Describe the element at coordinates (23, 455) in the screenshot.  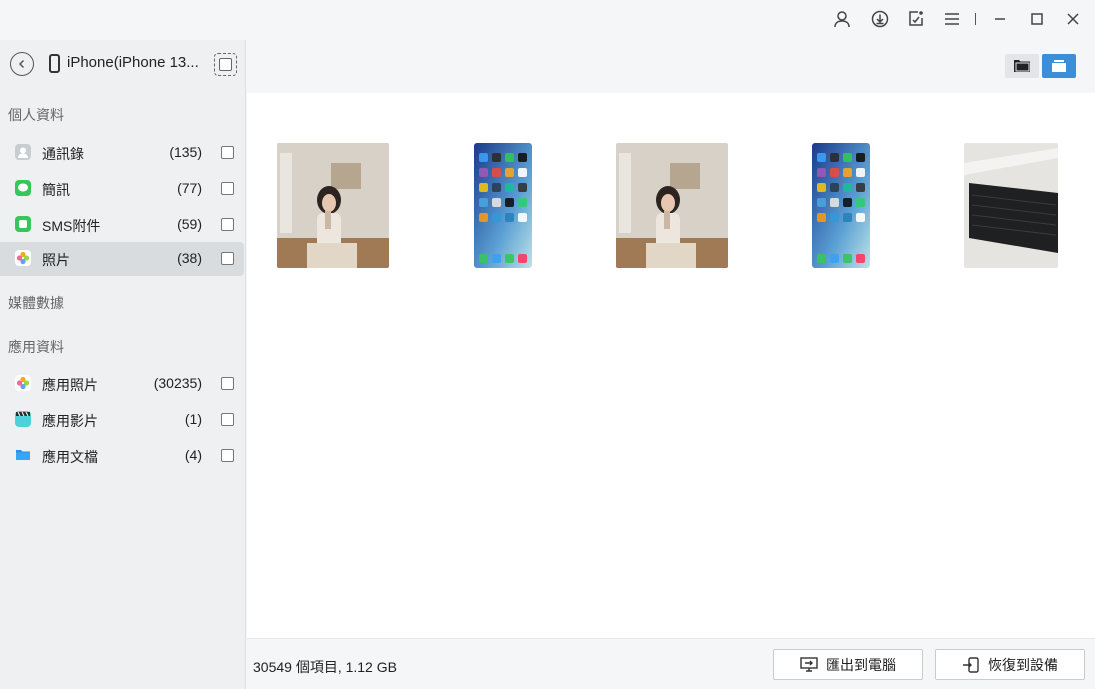
I see `app-documents-icon` at that location.